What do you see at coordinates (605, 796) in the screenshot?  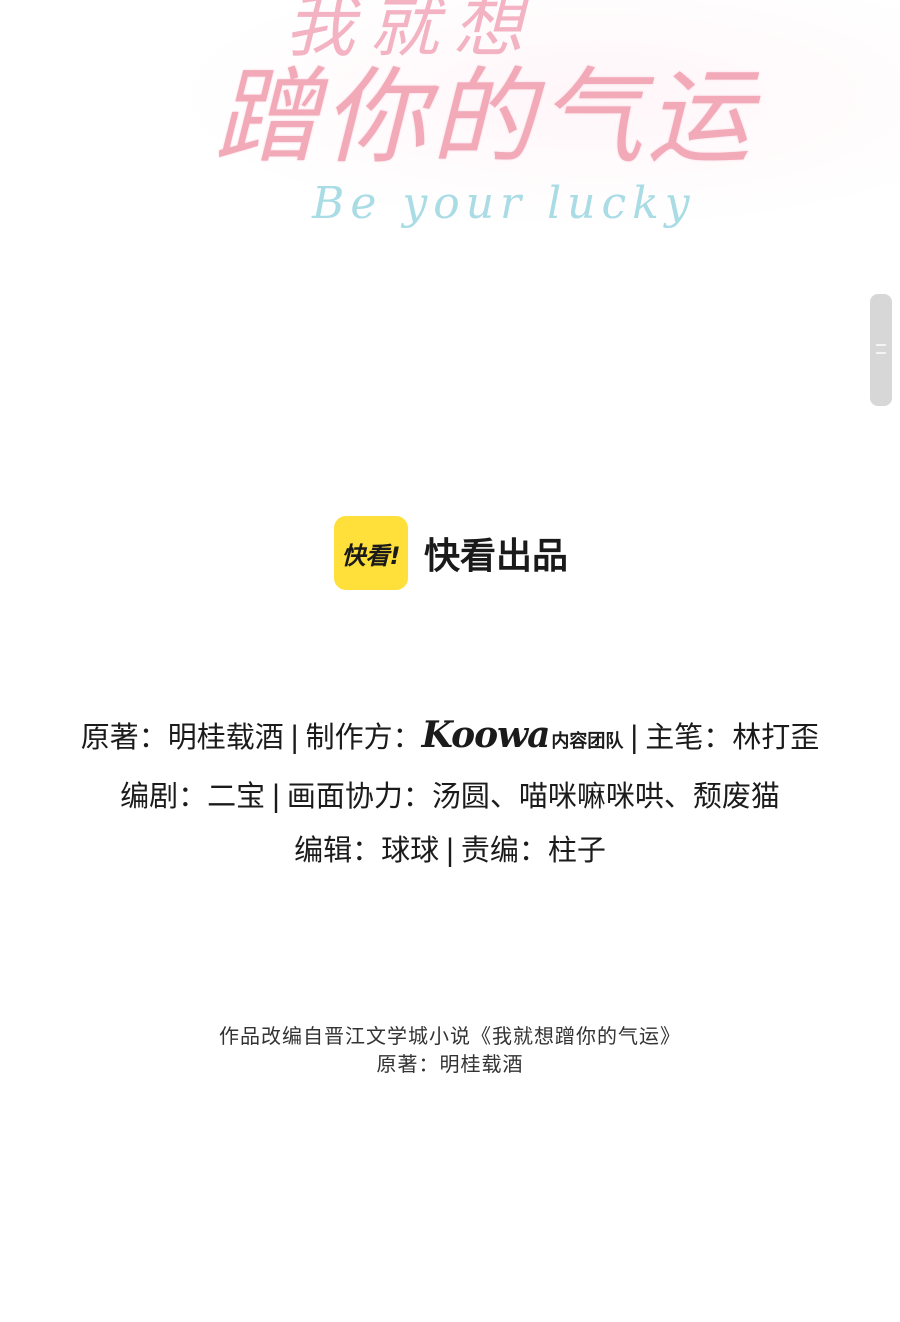 I see `assistants: 汤圆、喵咪嘛咪哄、颓废猫` at bounding box center [605, 796].